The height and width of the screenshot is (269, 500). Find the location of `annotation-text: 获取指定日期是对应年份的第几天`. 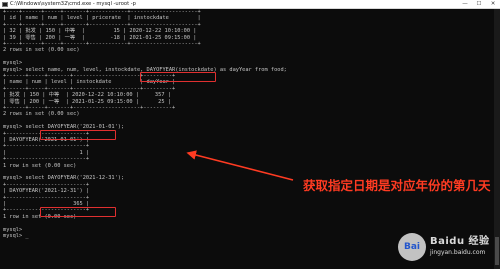

annotation-text: 获取指定日期是对应年份的第几天 is located at coordinates (397, 185).